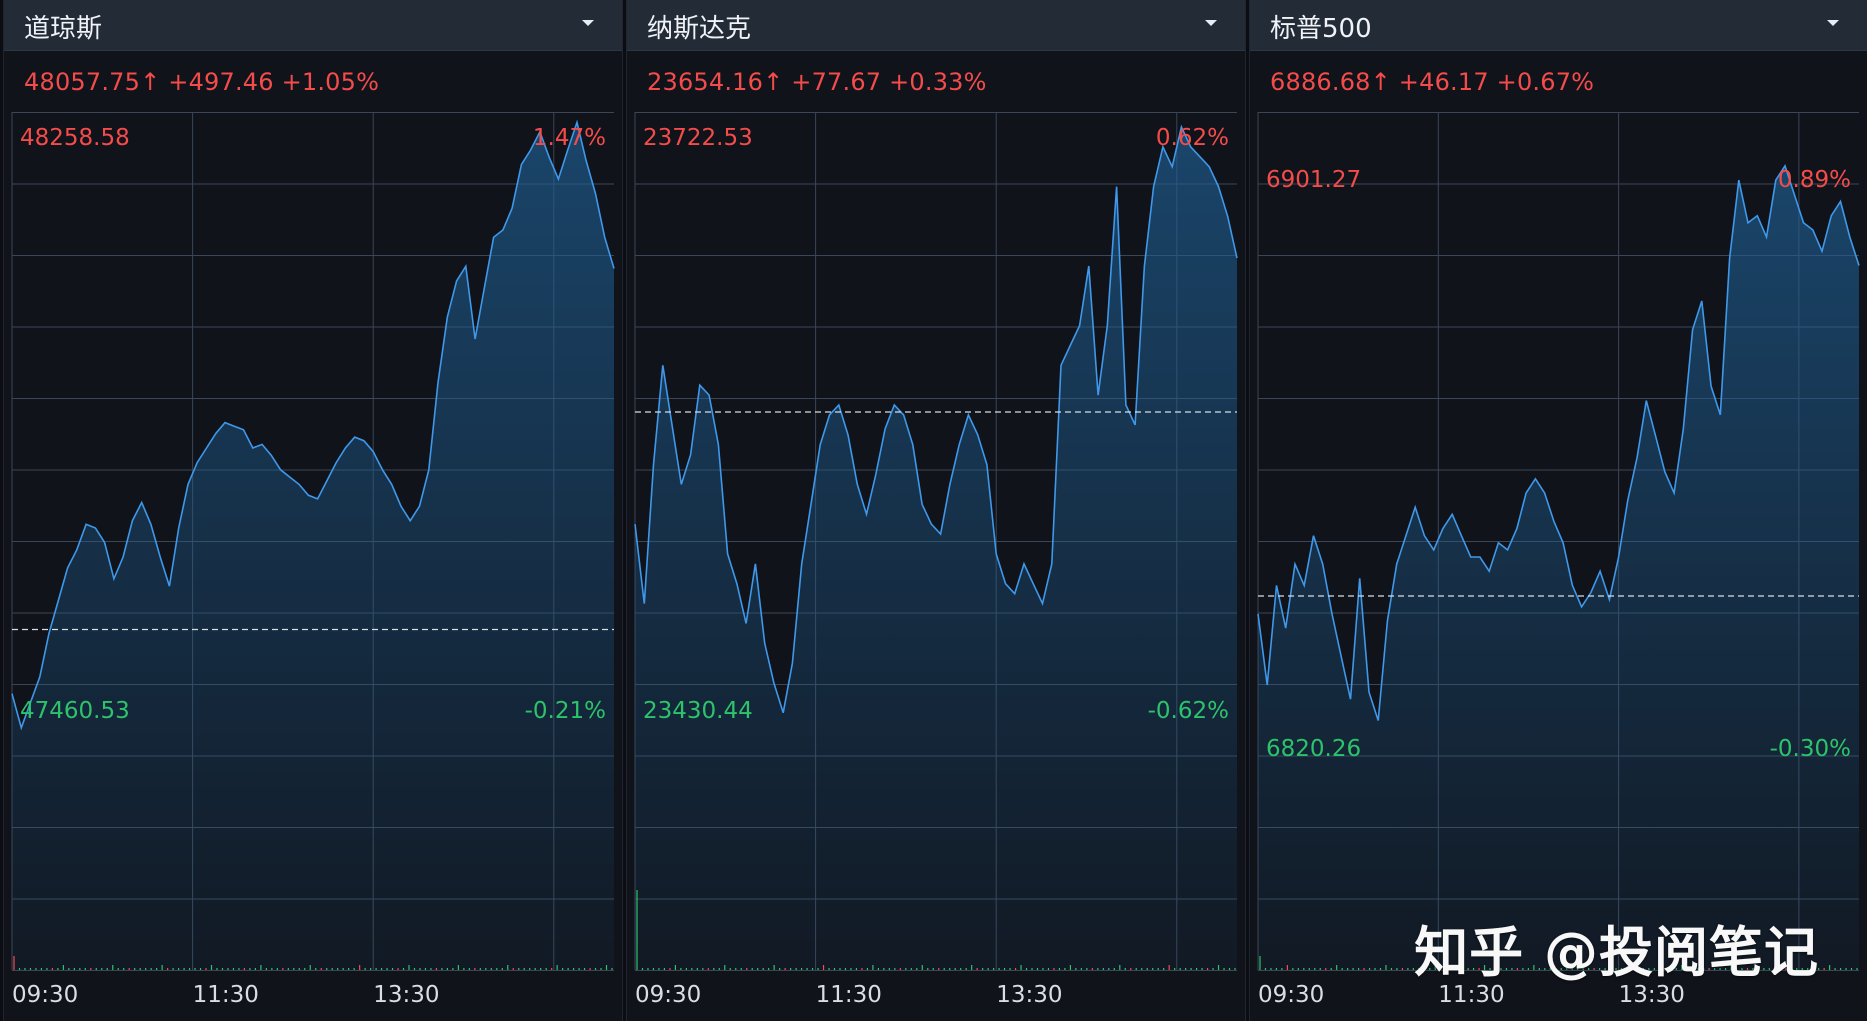  Describe the element at coordinates (1810, 749) in the screenshot. I see `low-percent-label: -0.30%` at that location.